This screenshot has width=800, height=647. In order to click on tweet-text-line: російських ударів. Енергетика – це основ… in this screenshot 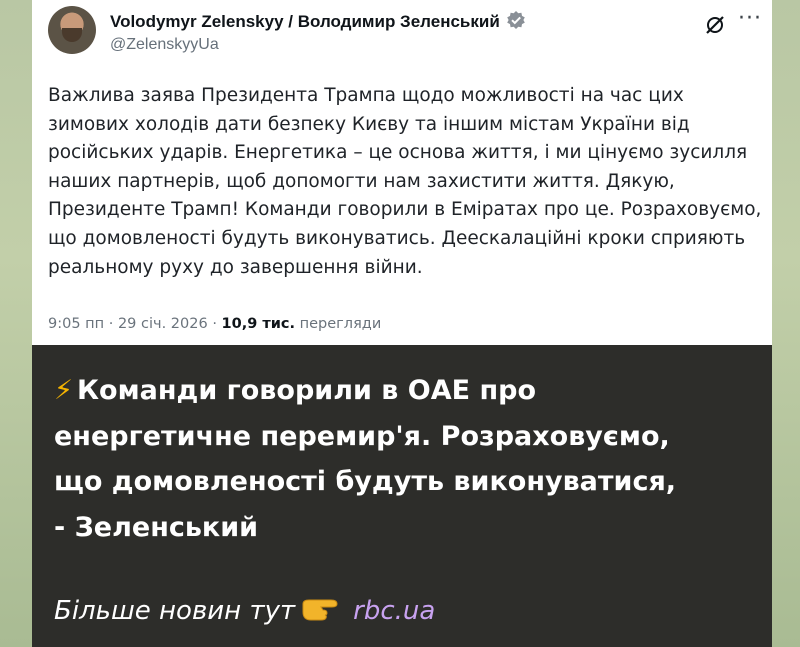, I will do `click(398, 153)`.